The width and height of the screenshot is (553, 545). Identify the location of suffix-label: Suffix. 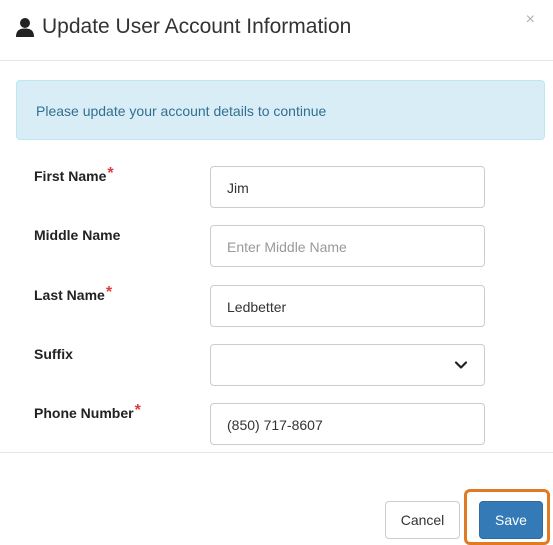
(53, 354).